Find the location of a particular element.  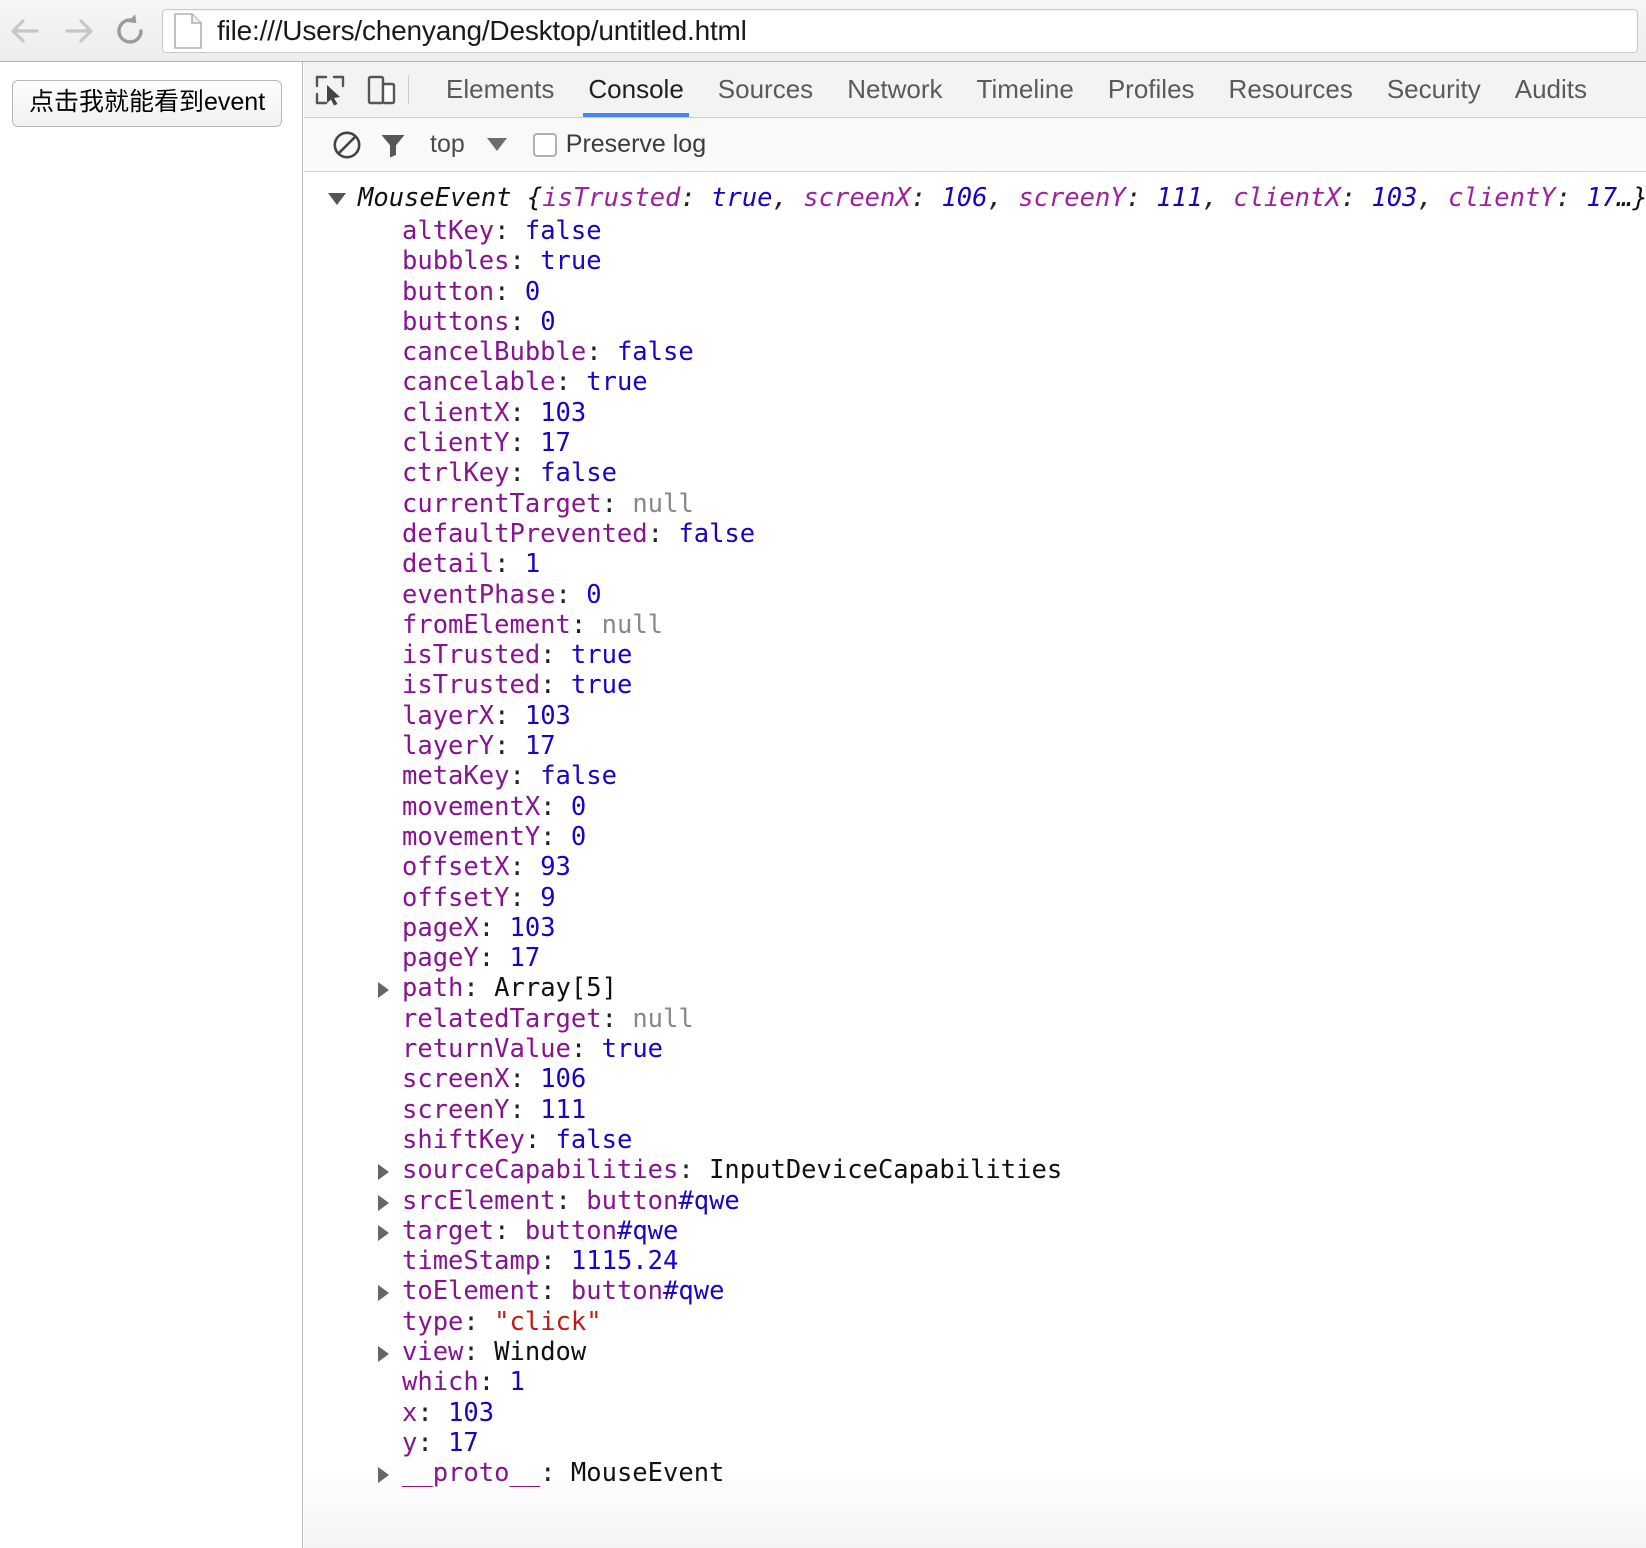

tab-elements: Elements is located at coordinates (500, 89).